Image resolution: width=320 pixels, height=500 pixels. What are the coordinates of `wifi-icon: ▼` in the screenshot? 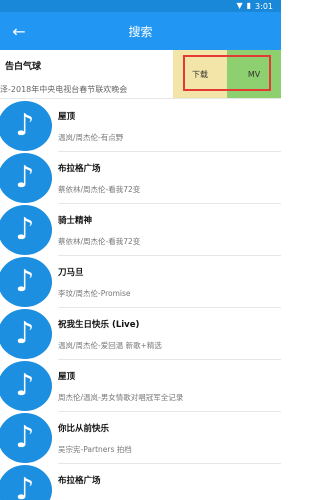 It's located at (239, 5).